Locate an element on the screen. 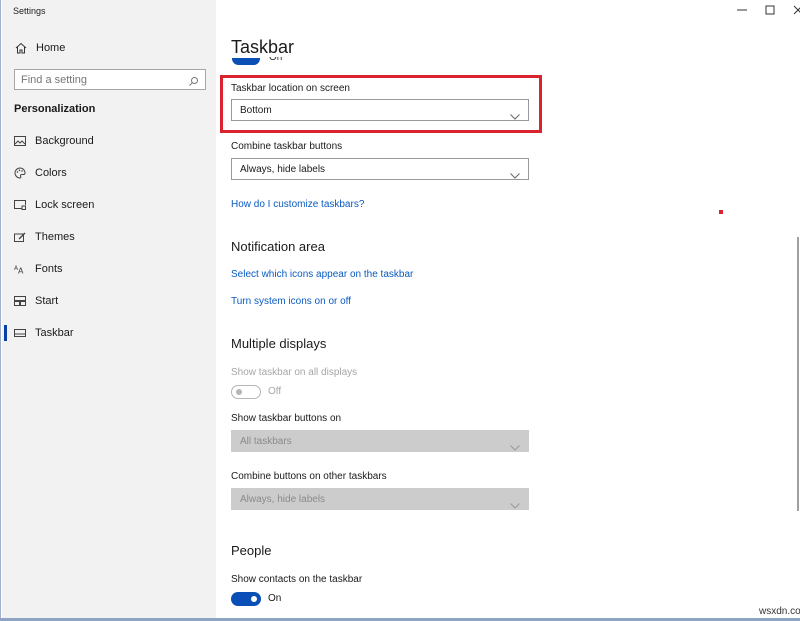 Image resolution: width=800 pixels, height=621 pixels. show-contacts-label: Show contacts on the taskbar is located at coordinates (297, 579).